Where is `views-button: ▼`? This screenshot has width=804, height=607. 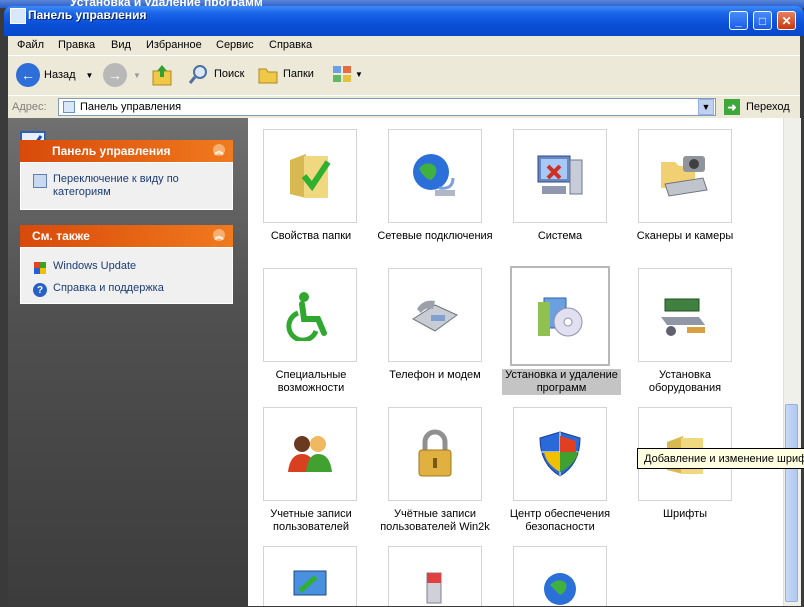 views-button: ▼ is located at coordinates (347, 74).